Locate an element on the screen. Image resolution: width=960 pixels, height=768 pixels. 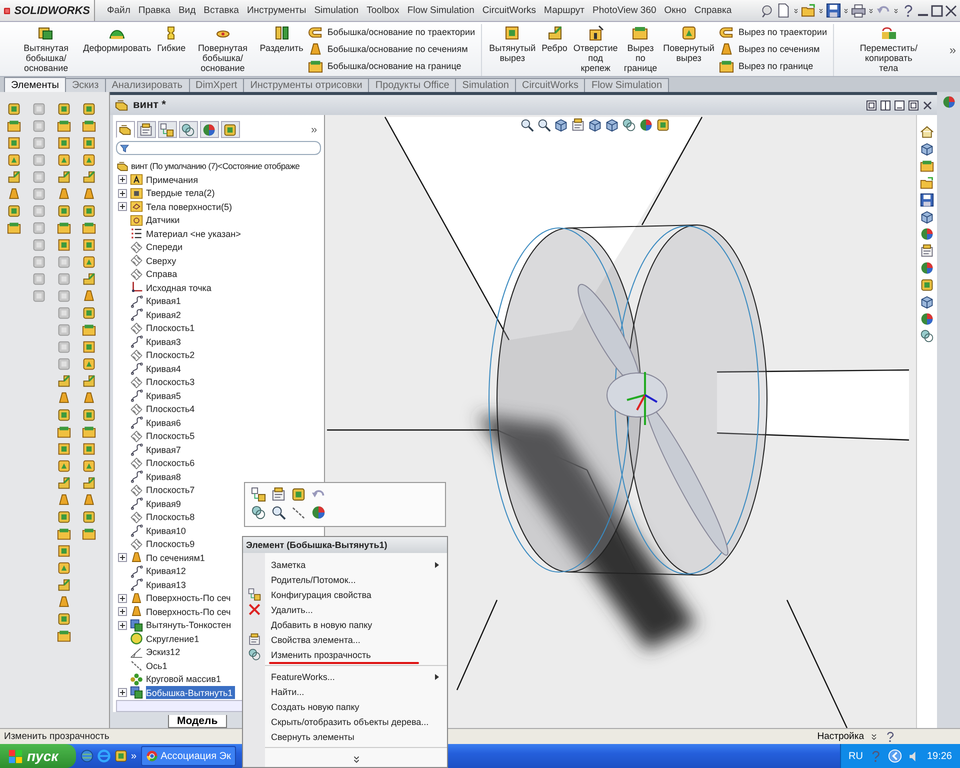
tree-item: Плоскость7 is located at coordinates (171, 490).